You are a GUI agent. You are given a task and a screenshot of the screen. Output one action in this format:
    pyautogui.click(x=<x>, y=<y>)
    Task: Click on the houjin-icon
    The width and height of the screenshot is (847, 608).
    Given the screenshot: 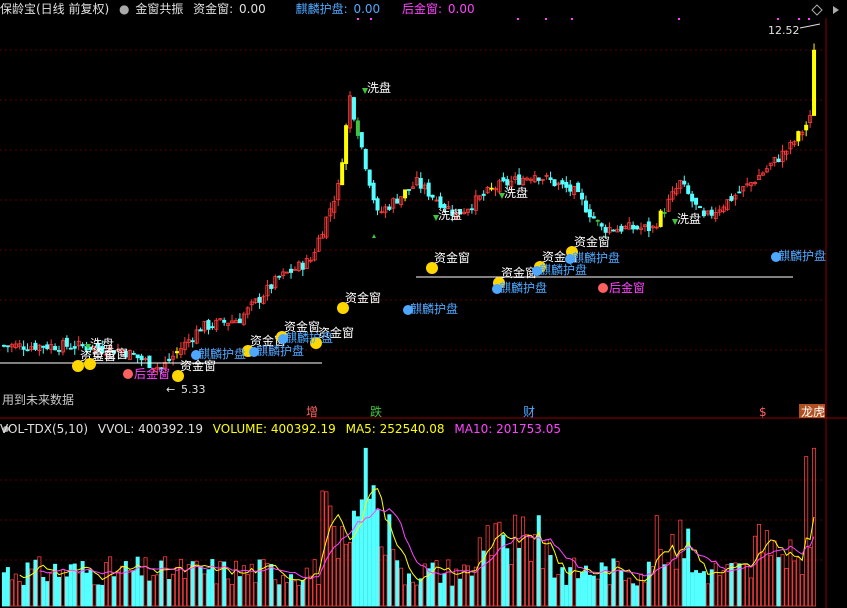 What is the action you would take?
    pyautogui.click(x=128, y=374)
    